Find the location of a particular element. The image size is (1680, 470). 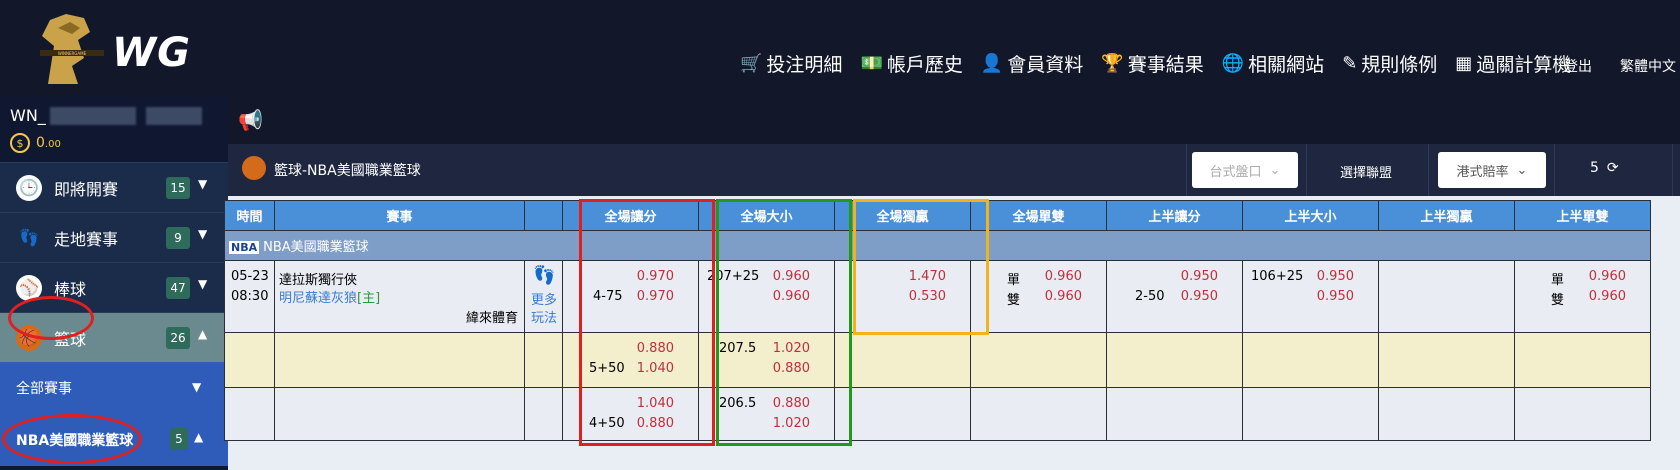

highlight-circle-nba is located at coordinates (72, 439).